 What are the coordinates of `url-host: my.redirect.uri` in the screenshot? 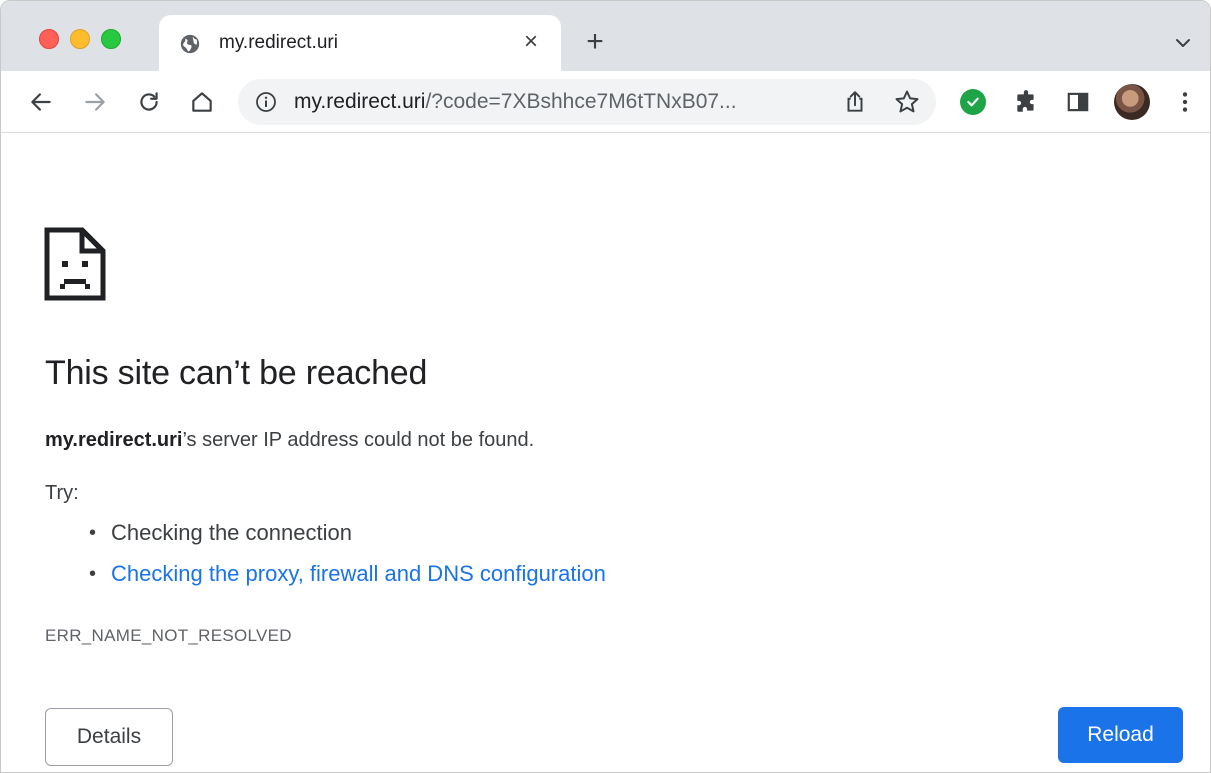 It's located at (360, 101).